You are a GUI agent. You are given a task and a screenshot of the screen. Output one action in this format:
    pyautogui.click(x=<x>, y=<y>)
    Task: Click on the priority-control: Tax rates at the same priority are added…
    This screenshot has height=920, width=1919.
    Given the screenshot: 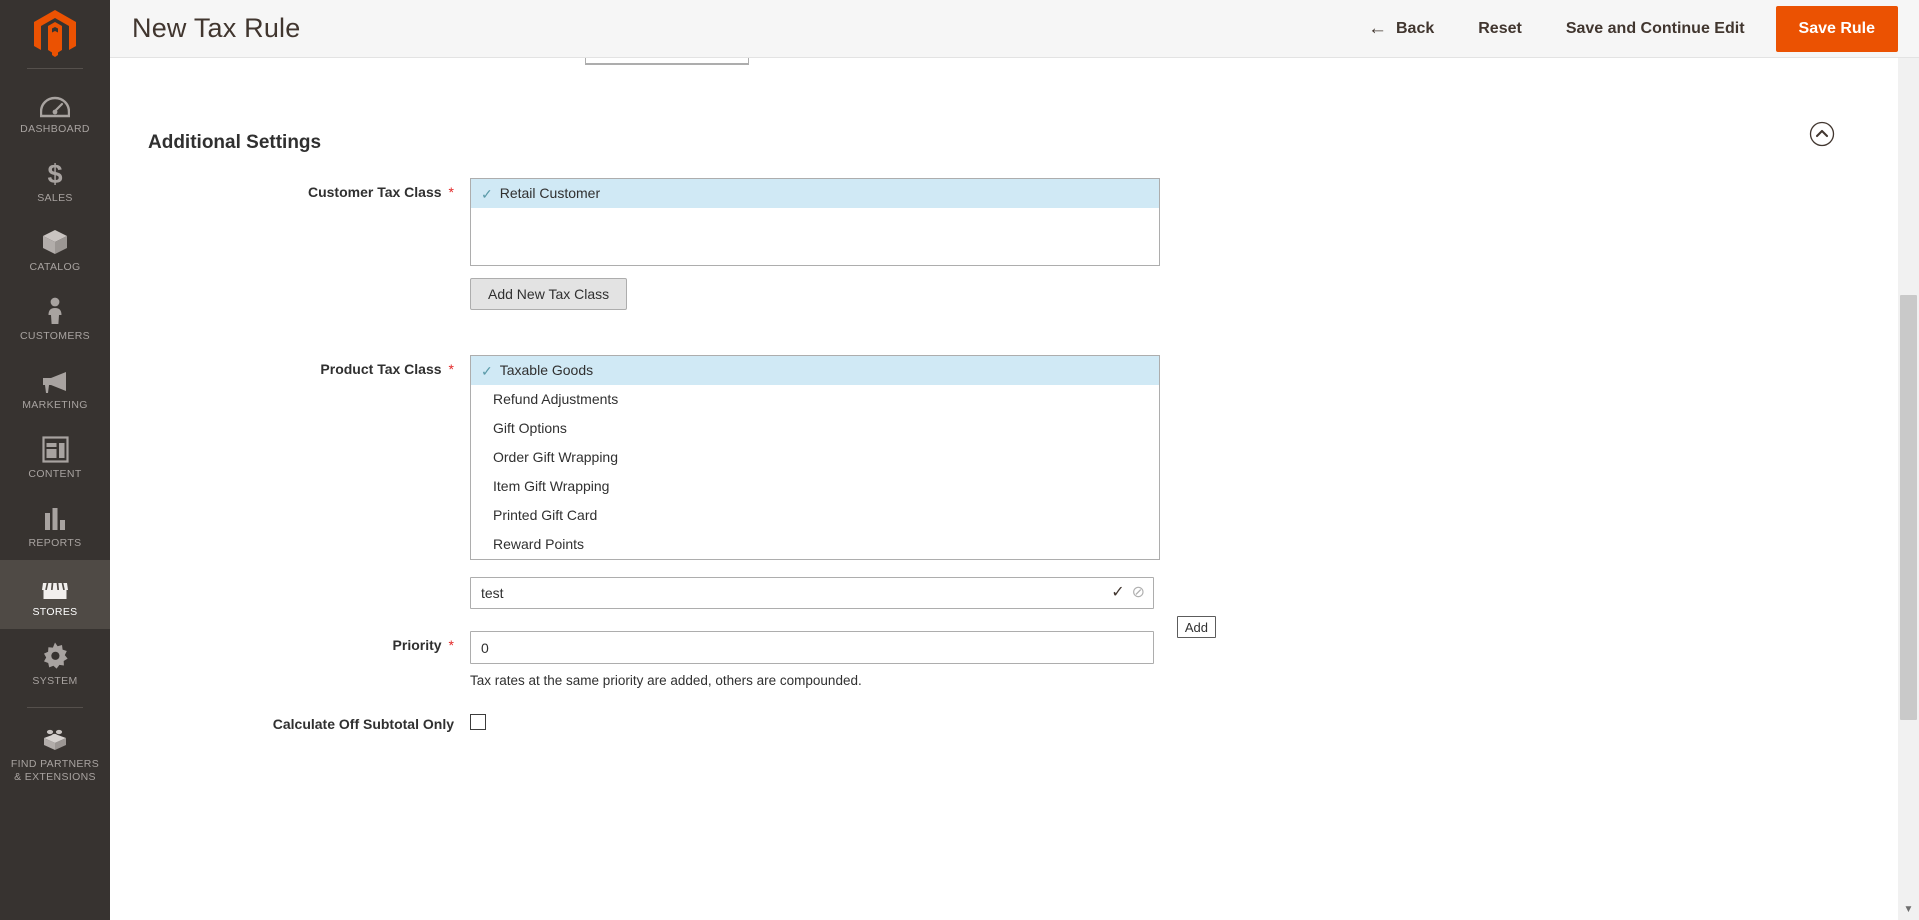 What is the action you would take?
    pyautogui.click(x=815, y=659)
    